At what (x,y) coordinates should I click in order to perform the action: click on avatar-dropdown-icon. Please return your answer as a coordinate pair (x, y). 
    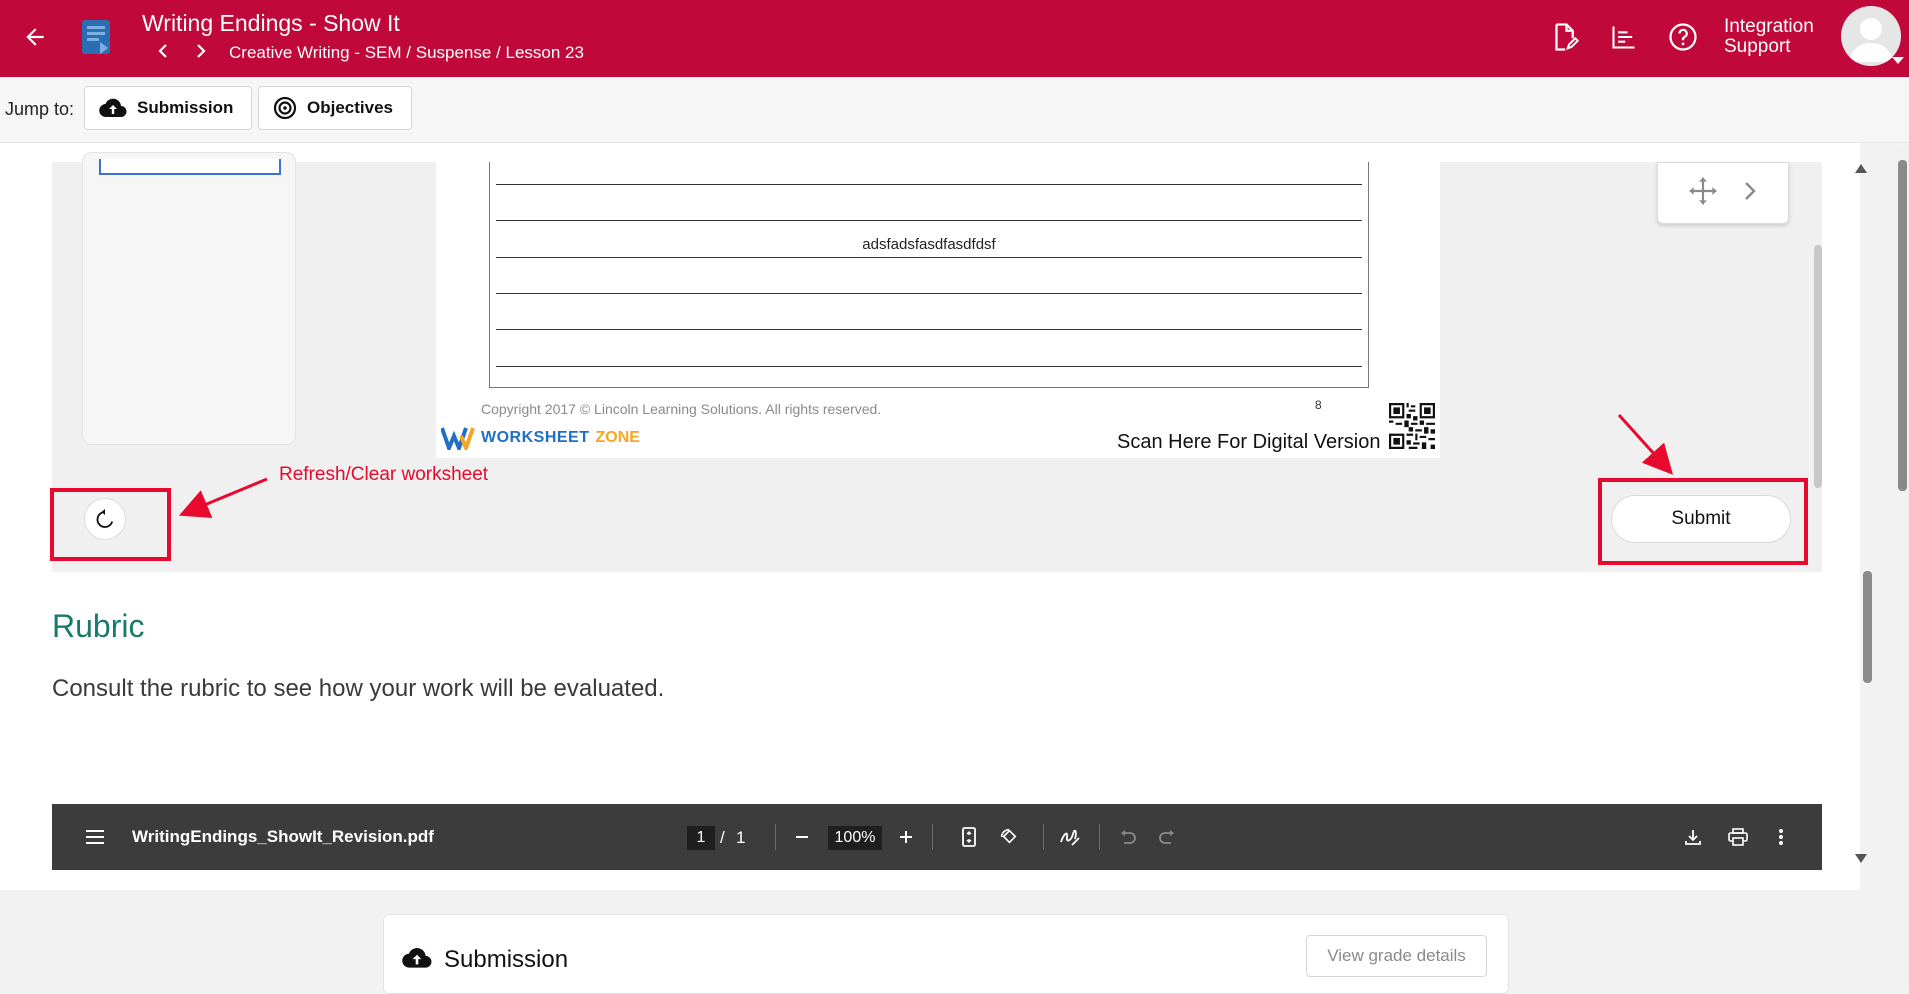
    Looking at the image, I should click on (1898, 60).